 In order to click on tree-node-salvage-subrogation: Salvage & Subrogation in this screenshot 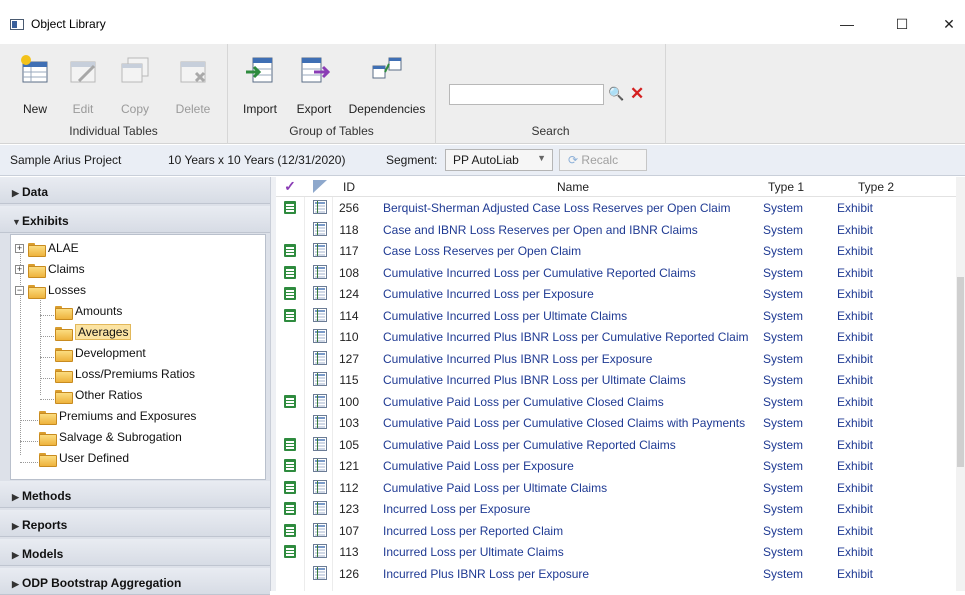, I will do `click(110, 440)`.